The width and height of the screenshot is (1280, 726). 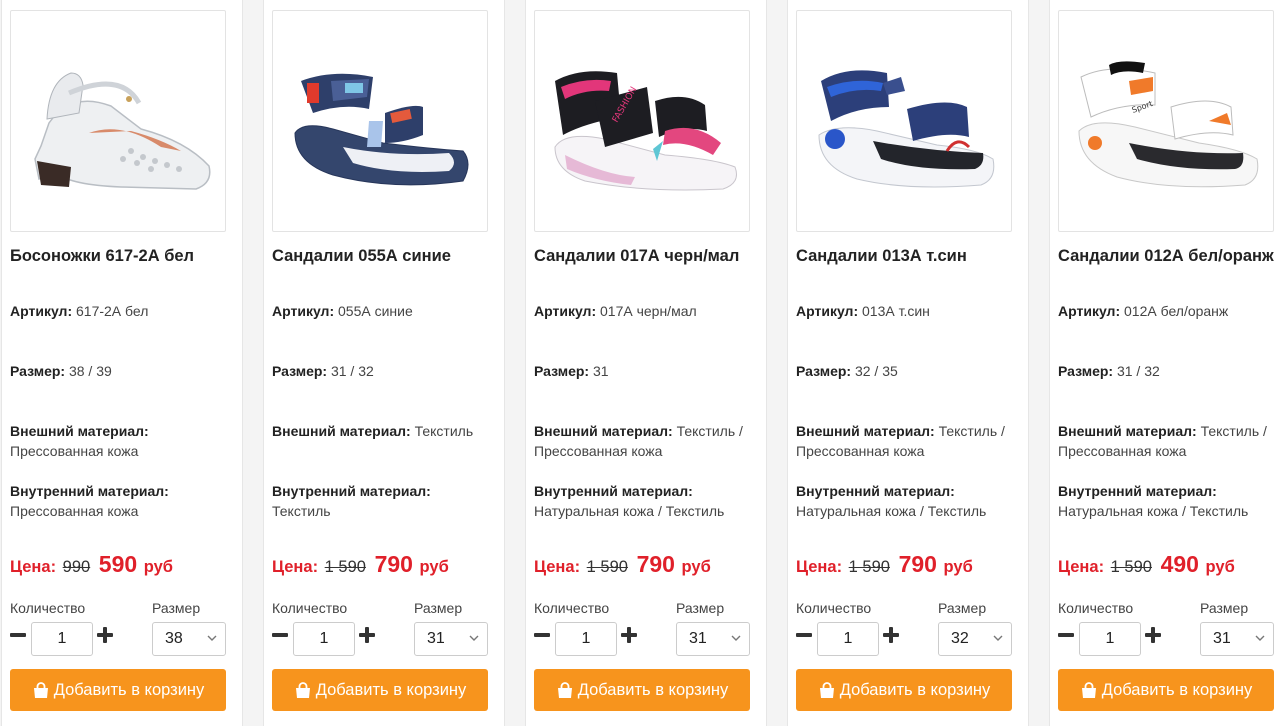 What do you see at coordinates (615, 311) in the screenshot?
I see `article-attr: Артикул: 017А черн/мал` at bounding box center [615, 311].